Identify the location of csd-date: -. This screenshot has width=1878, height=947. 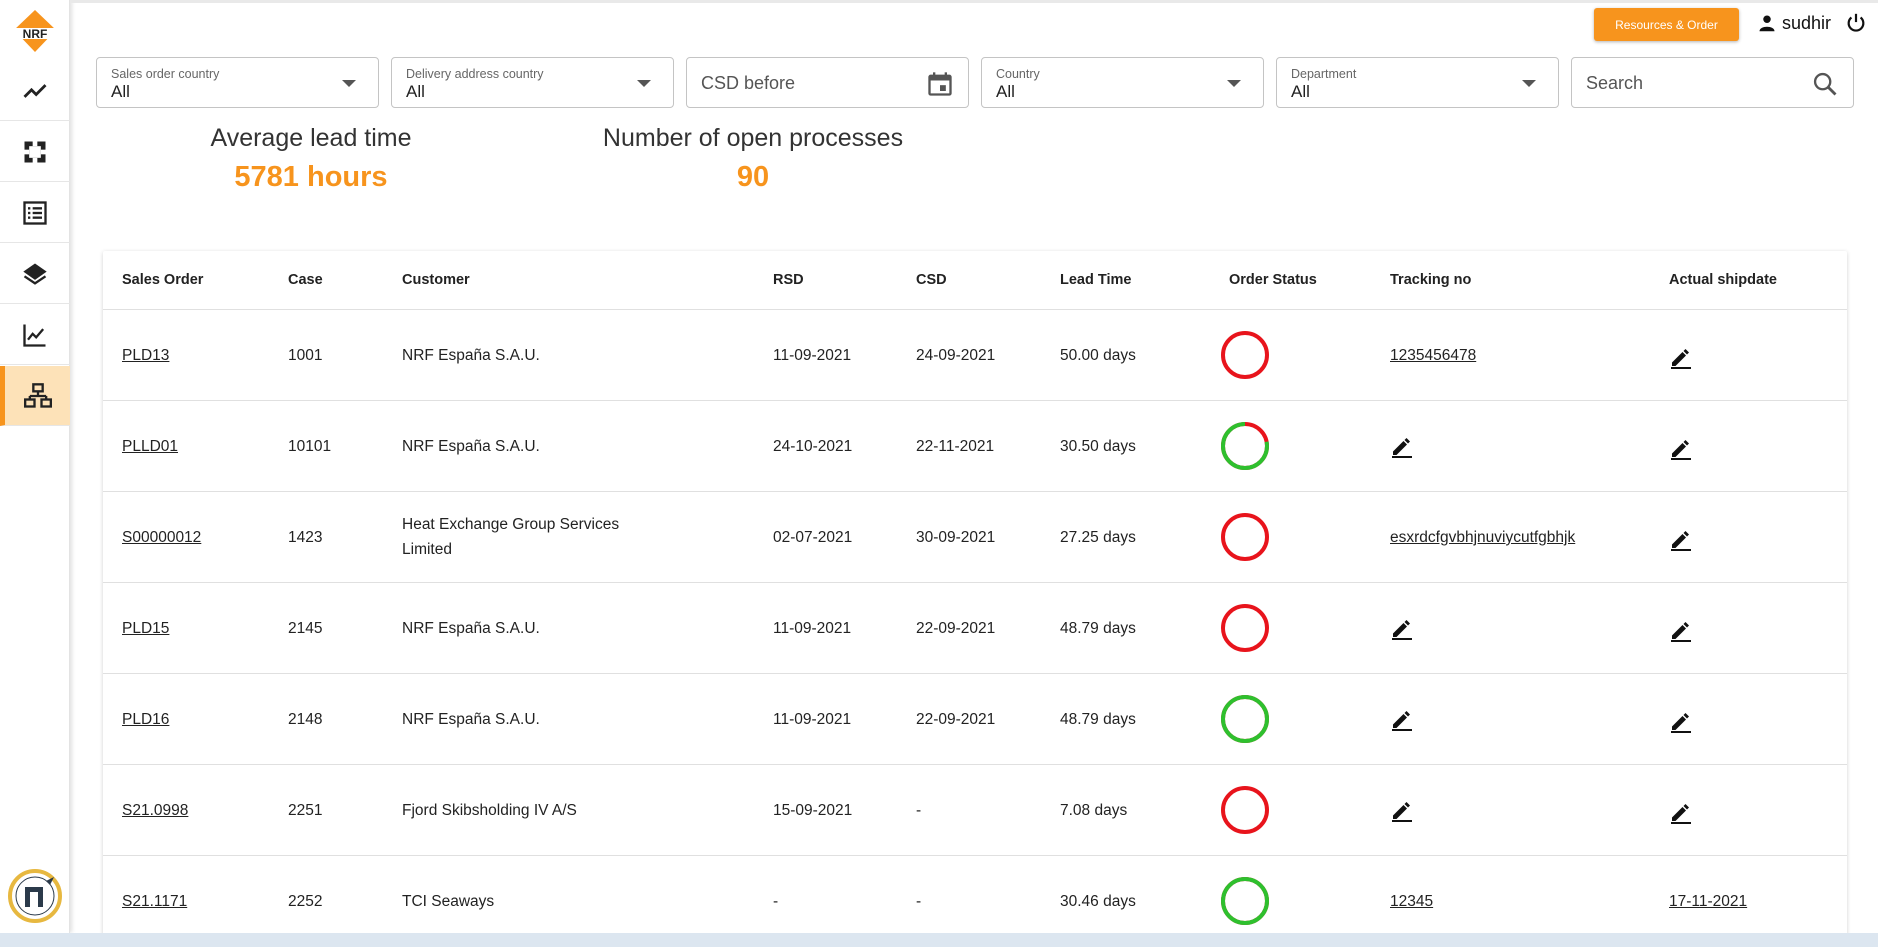
(919, 901).